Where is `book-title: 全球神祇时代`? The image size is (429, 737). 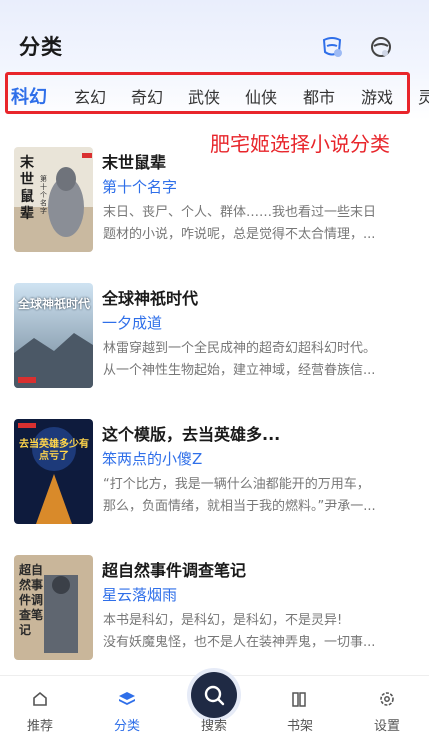
book-title: 全球神祇时代 is located at coordinates (257, 297).